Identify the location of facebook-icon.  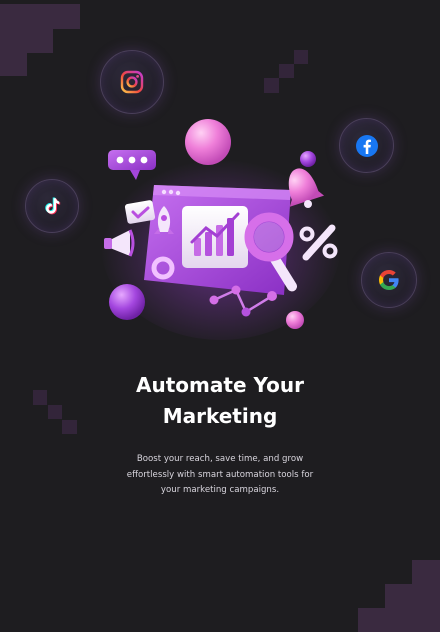
(366, 145).